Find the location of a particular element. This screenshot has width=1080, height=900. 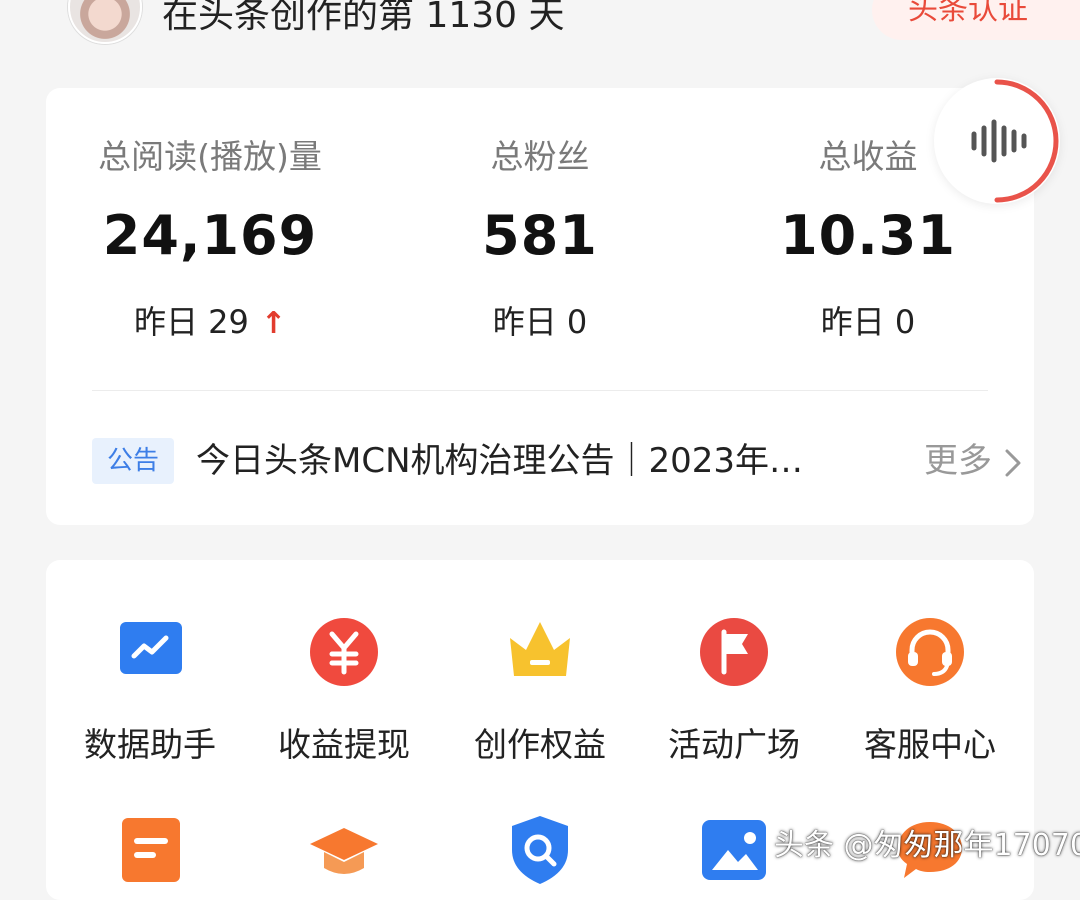

stat-value: 24,169 is located at coordinates (210, 235).